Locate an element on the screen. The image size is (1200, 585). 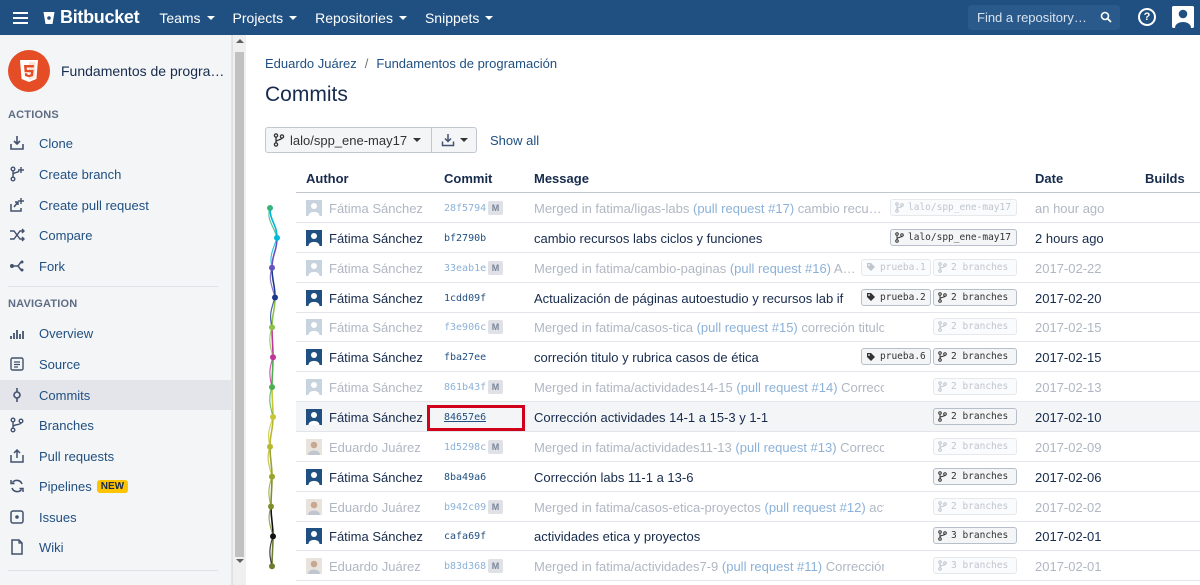
hamburger-menu-icon is located at coordinates (20, 17).